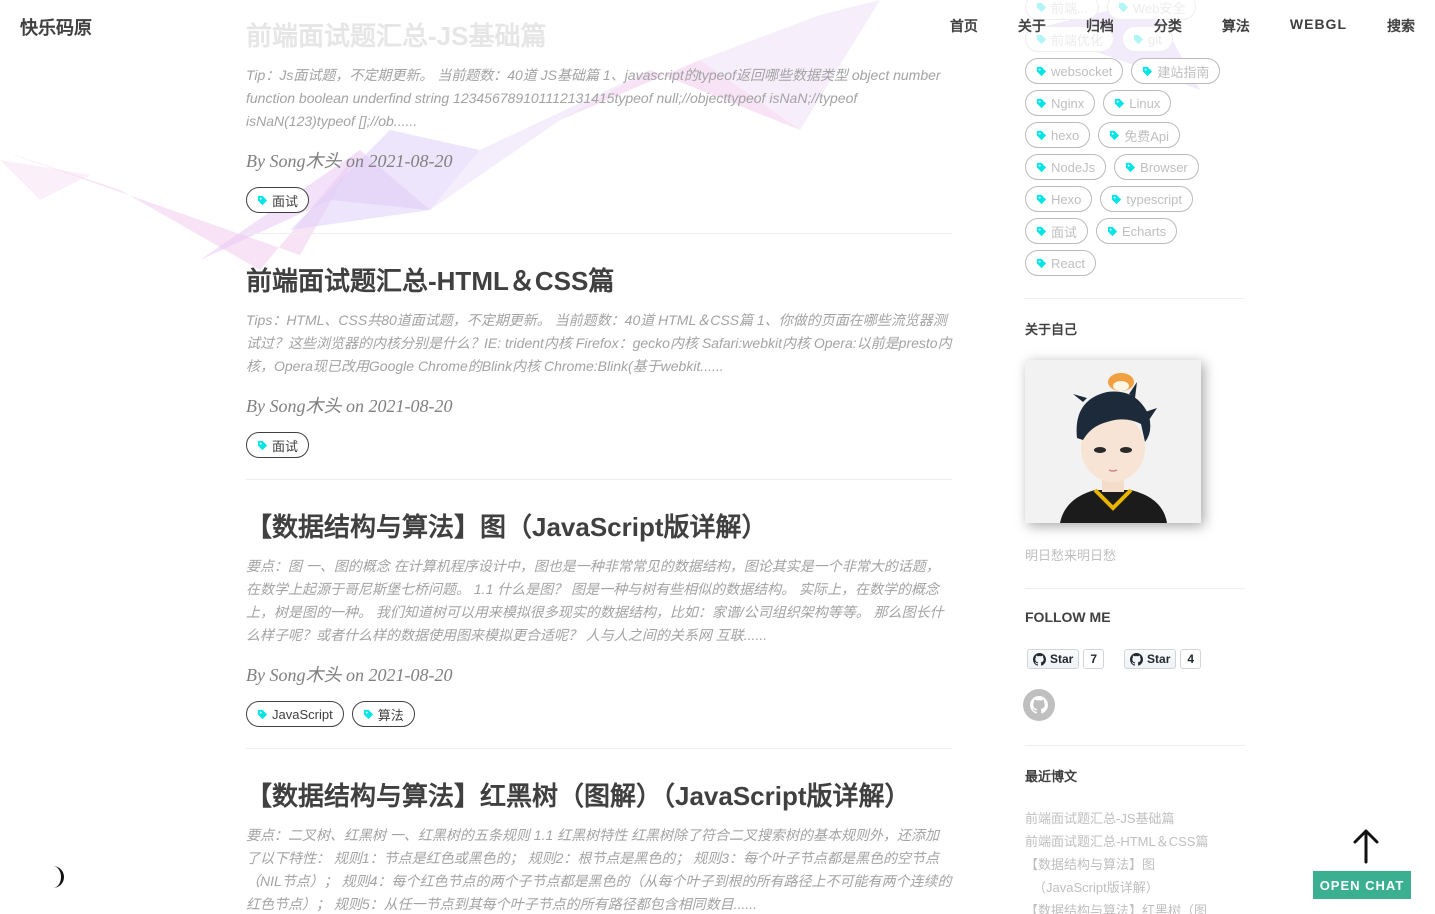 The width and height of the screenshot is (1435, 914). I want to click on tag-cloud-item: React, so click(1060, 263).